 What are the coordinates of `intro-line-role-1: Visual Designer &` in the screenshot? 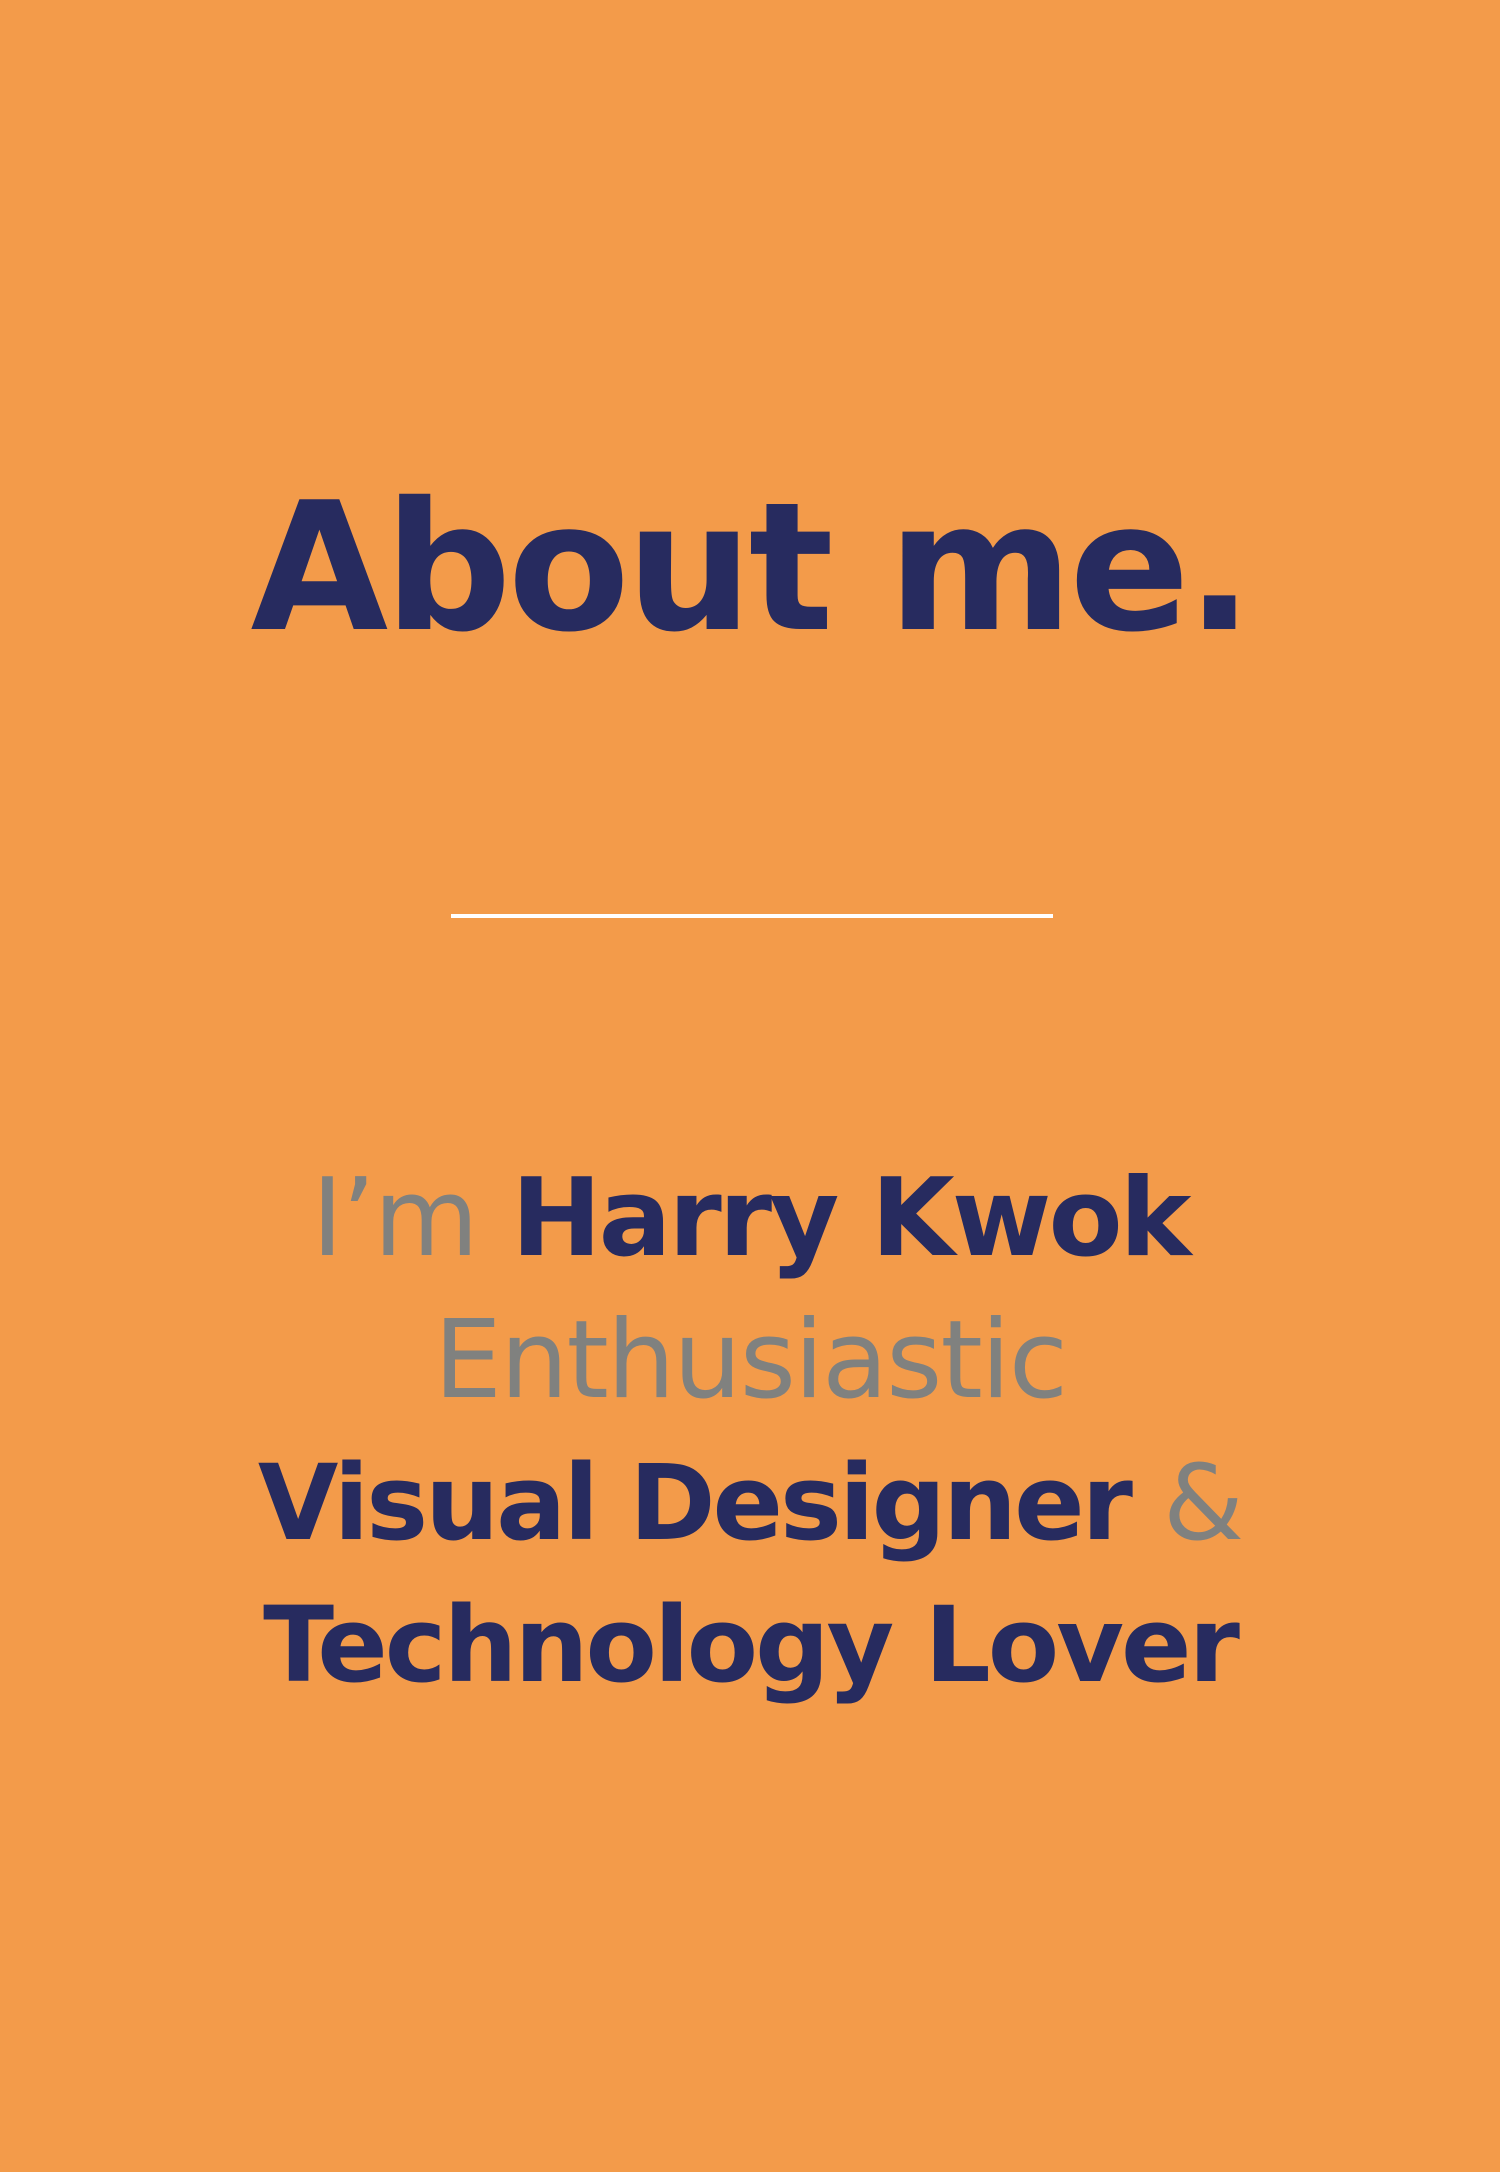 It's located at (750, 1503).